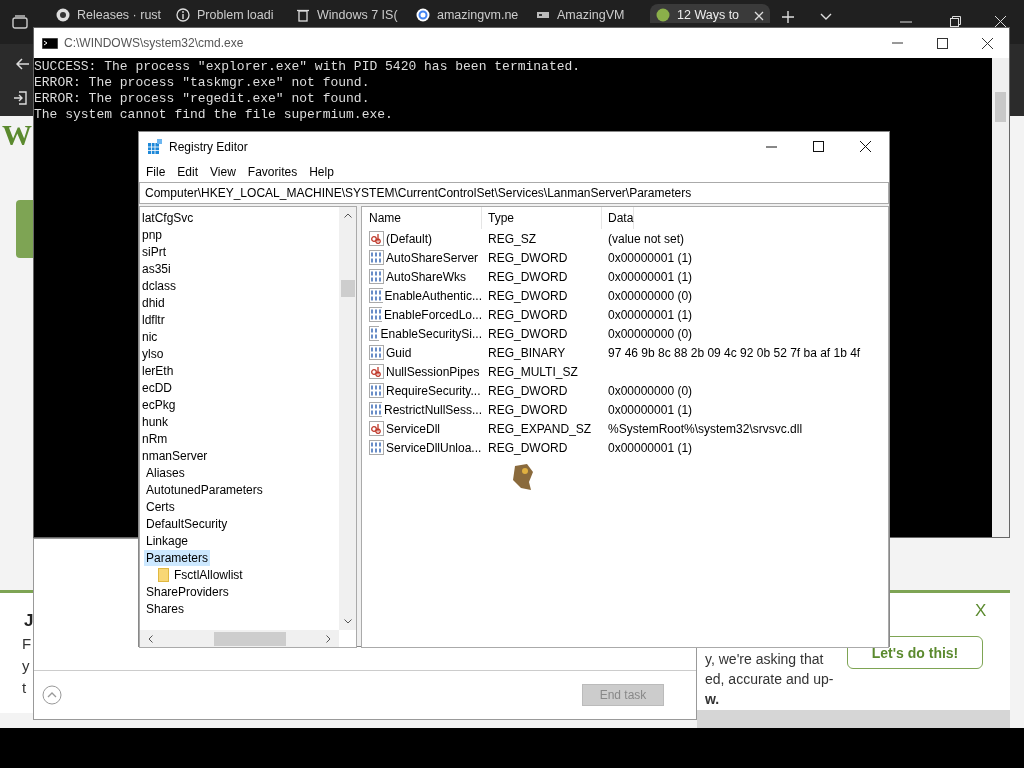 This screenshot has height=768, width=1024. Describe the element at coordinates (150, 336) in the screenshot. I see `tree-item: nic` at that location.